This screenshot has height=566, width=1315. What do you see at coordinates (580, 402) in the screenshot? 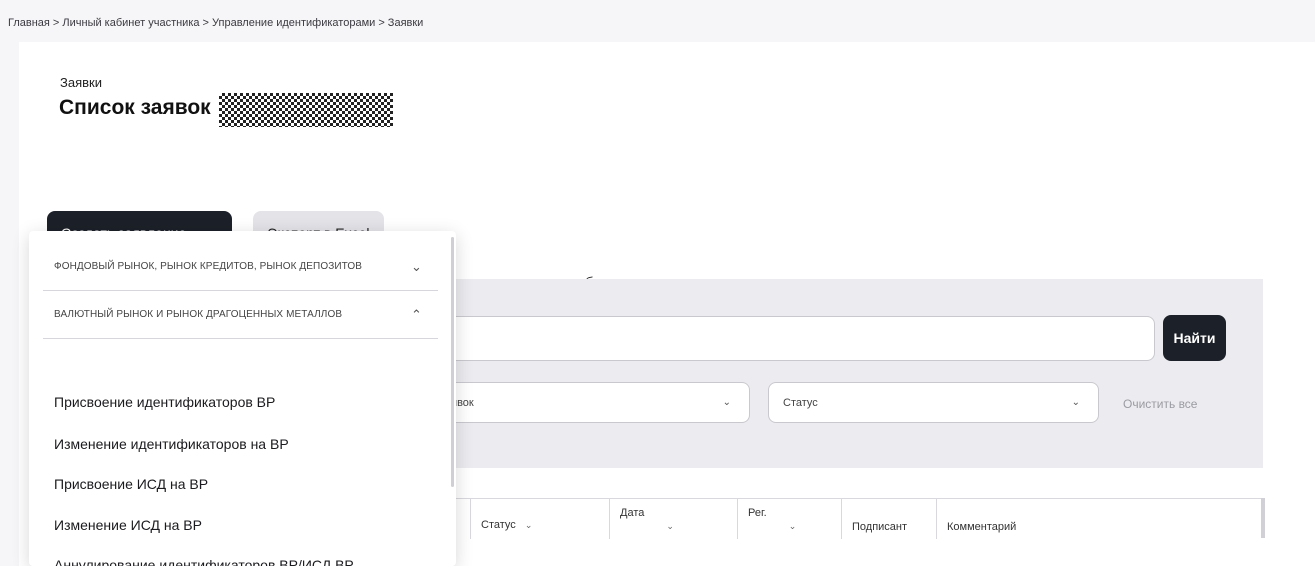
I see `application-type-select: аявок ⌄` at bounding box center [580, 402].